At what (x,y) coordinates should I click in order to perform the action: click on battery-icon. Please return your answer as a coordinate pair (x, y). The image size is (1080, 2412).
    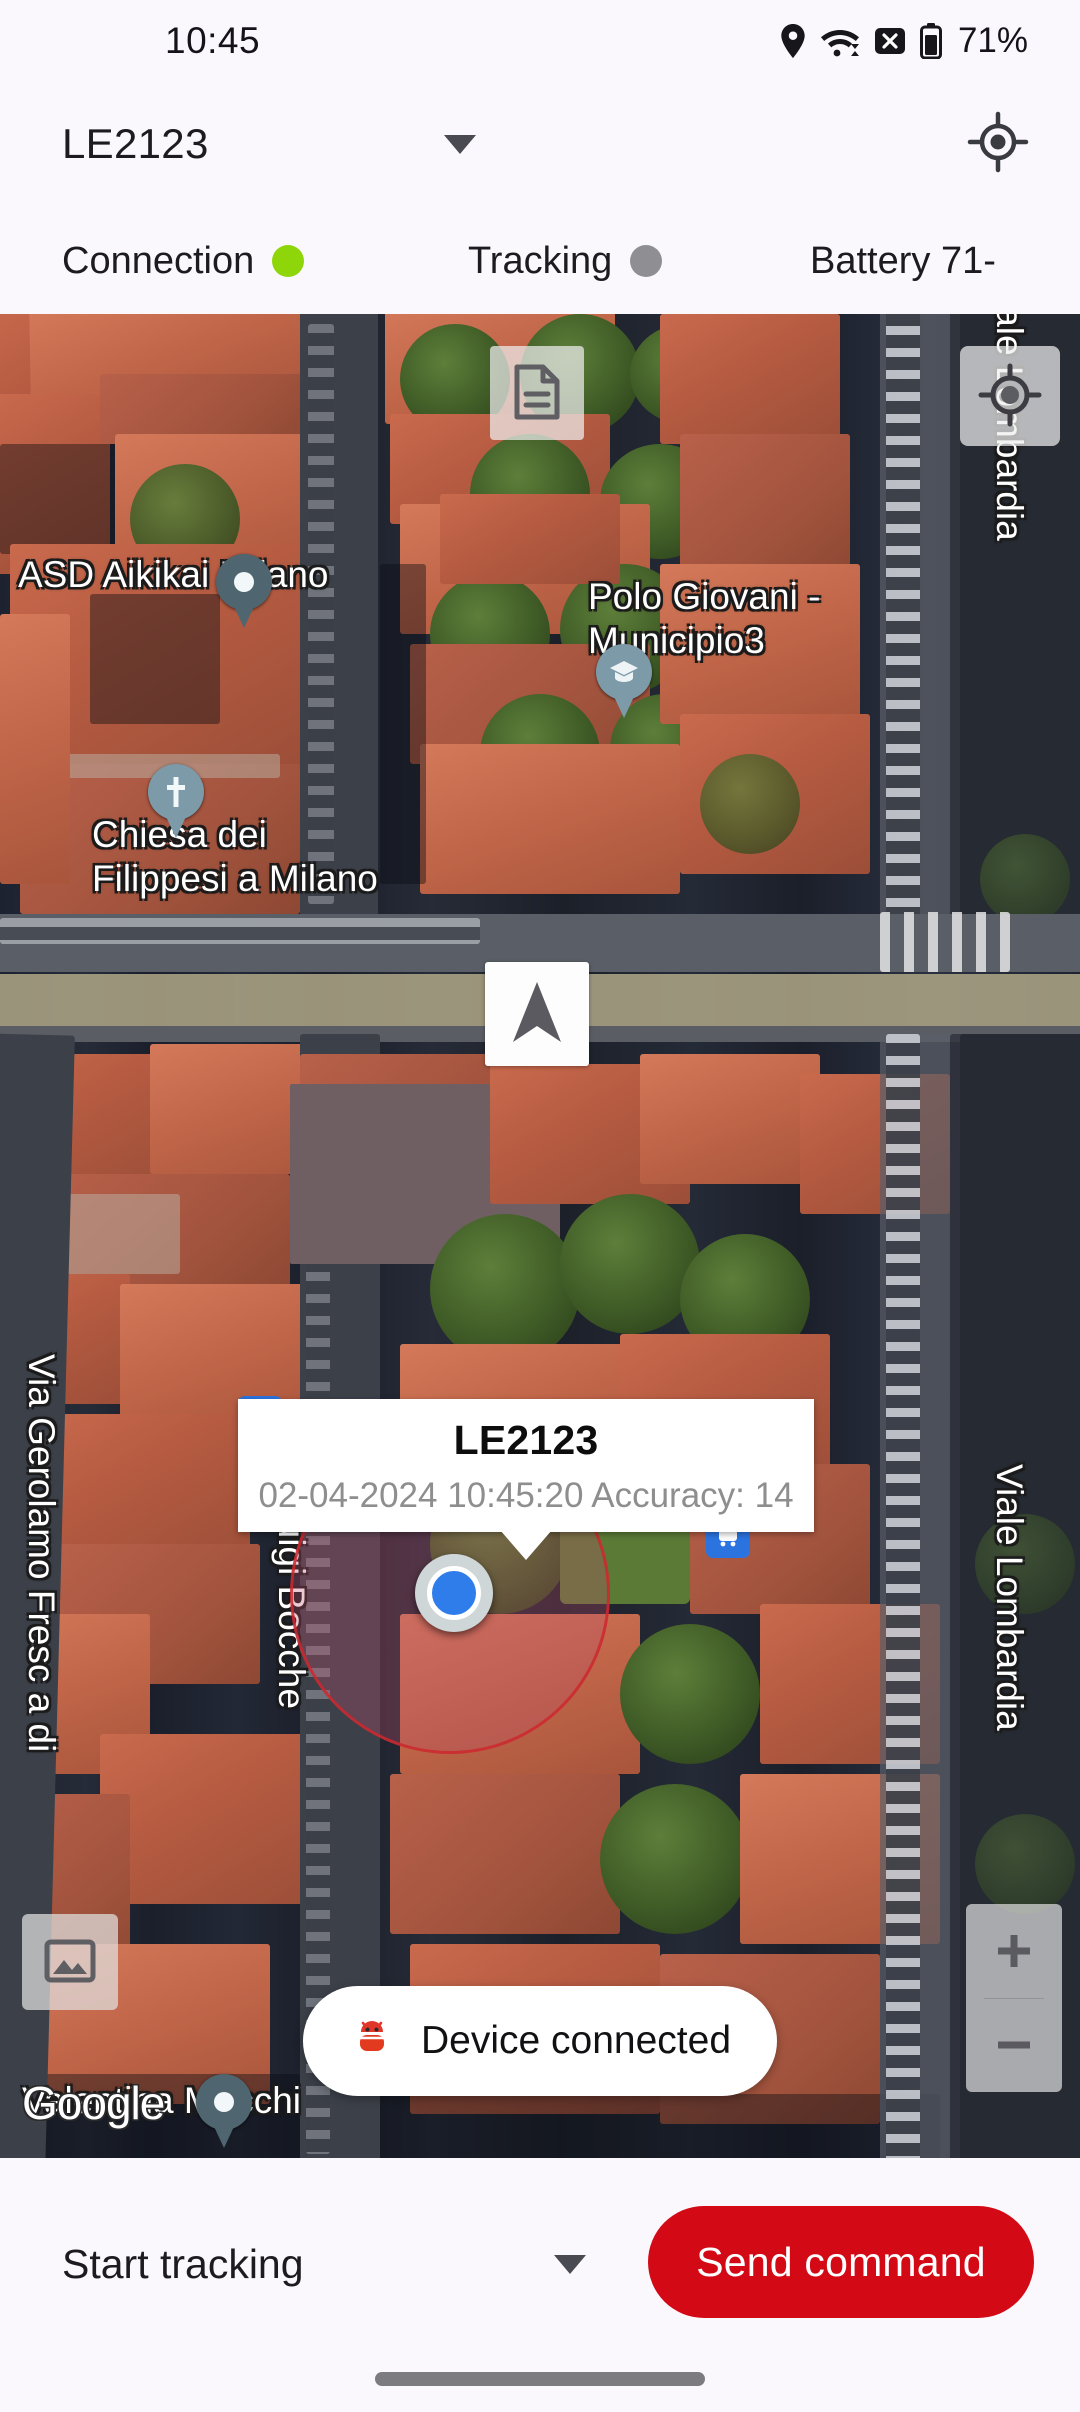
    Looking at the image, I should click on (930, 41).